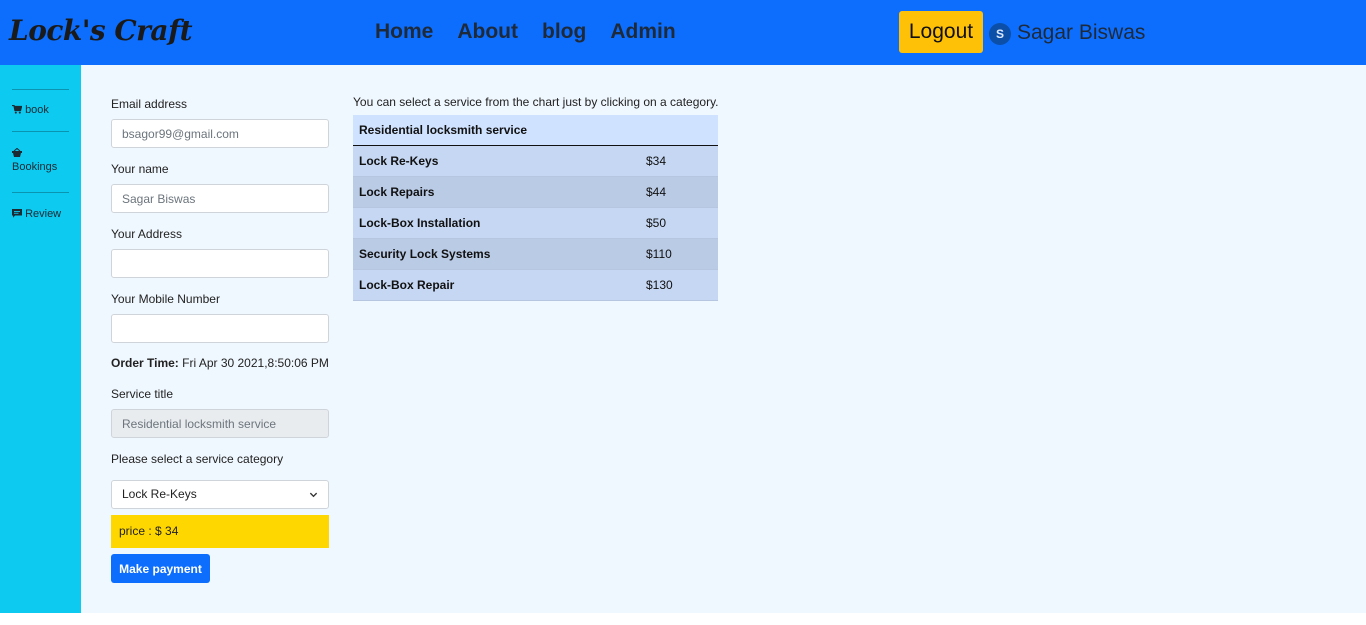 The height and width of the screenshot is (625, 1366). Describe the element at coordinates (496, 192) in the screenshot. I see `service-name: Lock Repairs` at that location.